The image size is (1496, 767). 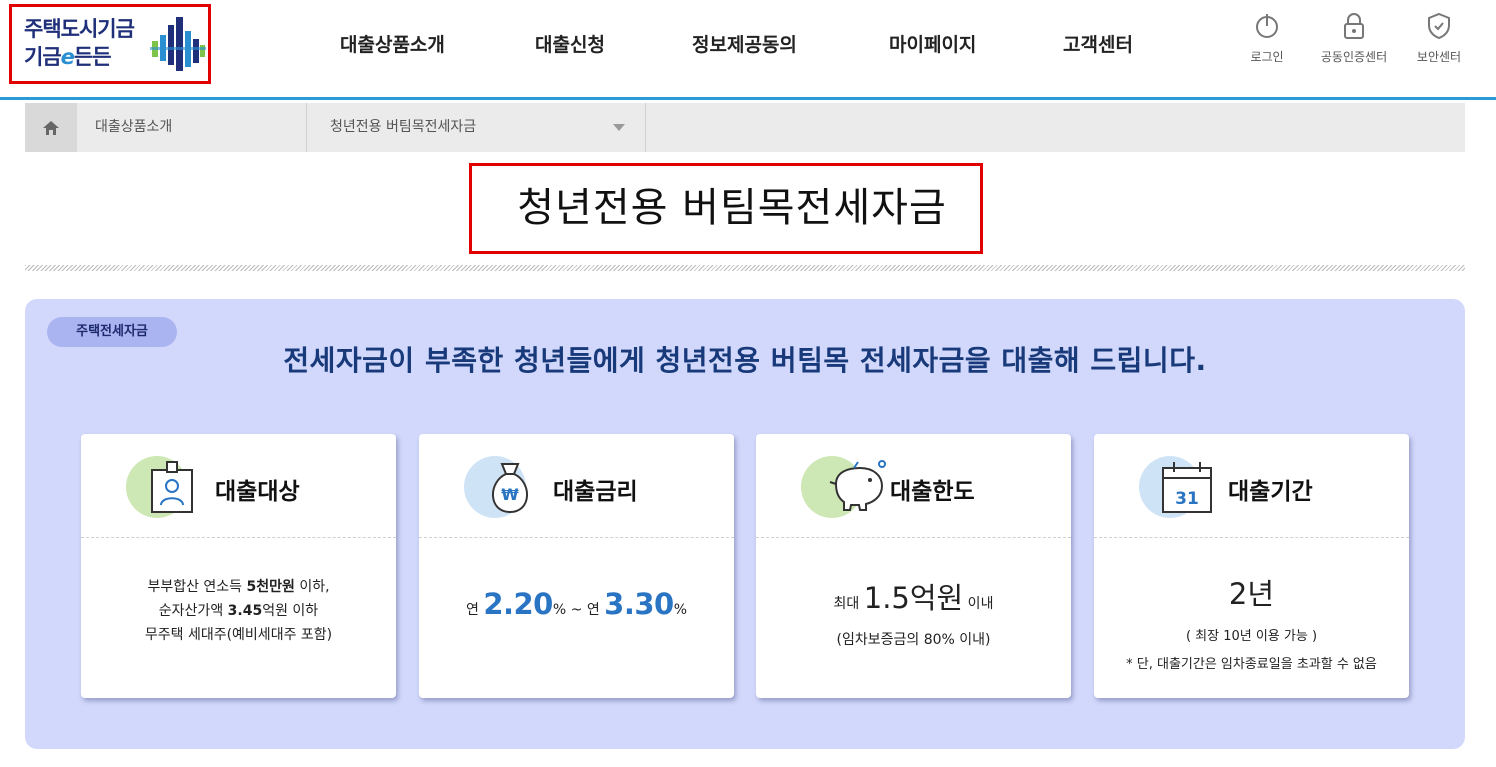 What do you see at coordinates (639, 604) in the screenshot?
I see `rate-max: 3.30` at bounding box center [639, 604].